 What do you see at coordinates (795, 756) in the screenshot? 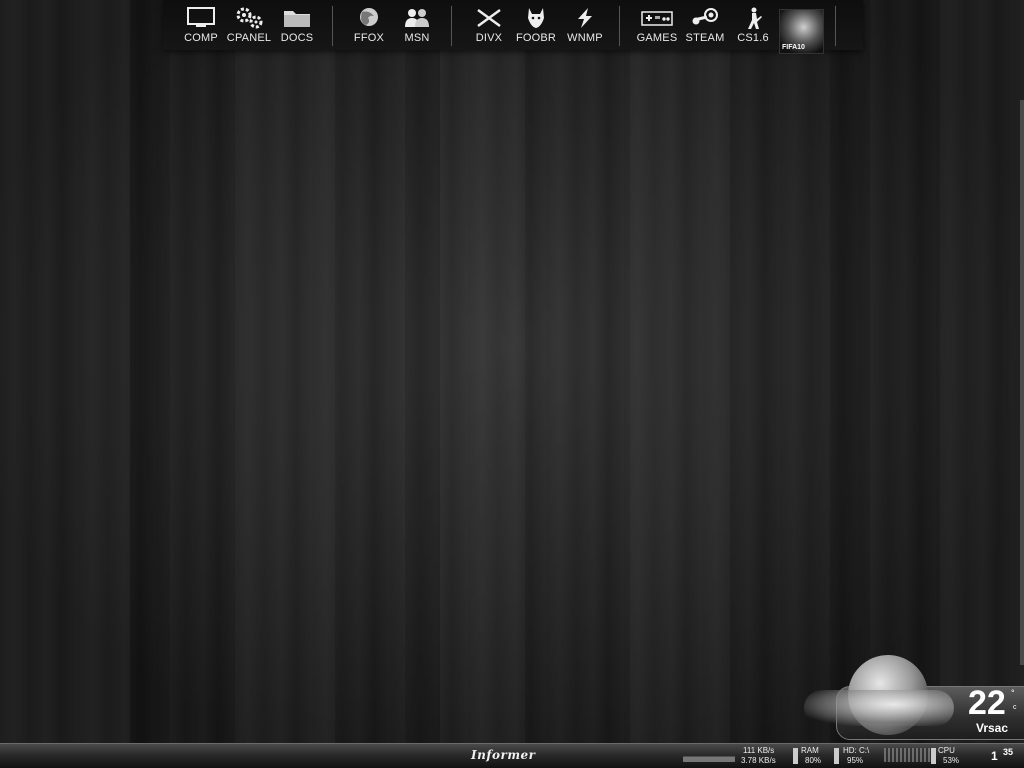
I see `ram-bar` at bounding box center [795, 756].